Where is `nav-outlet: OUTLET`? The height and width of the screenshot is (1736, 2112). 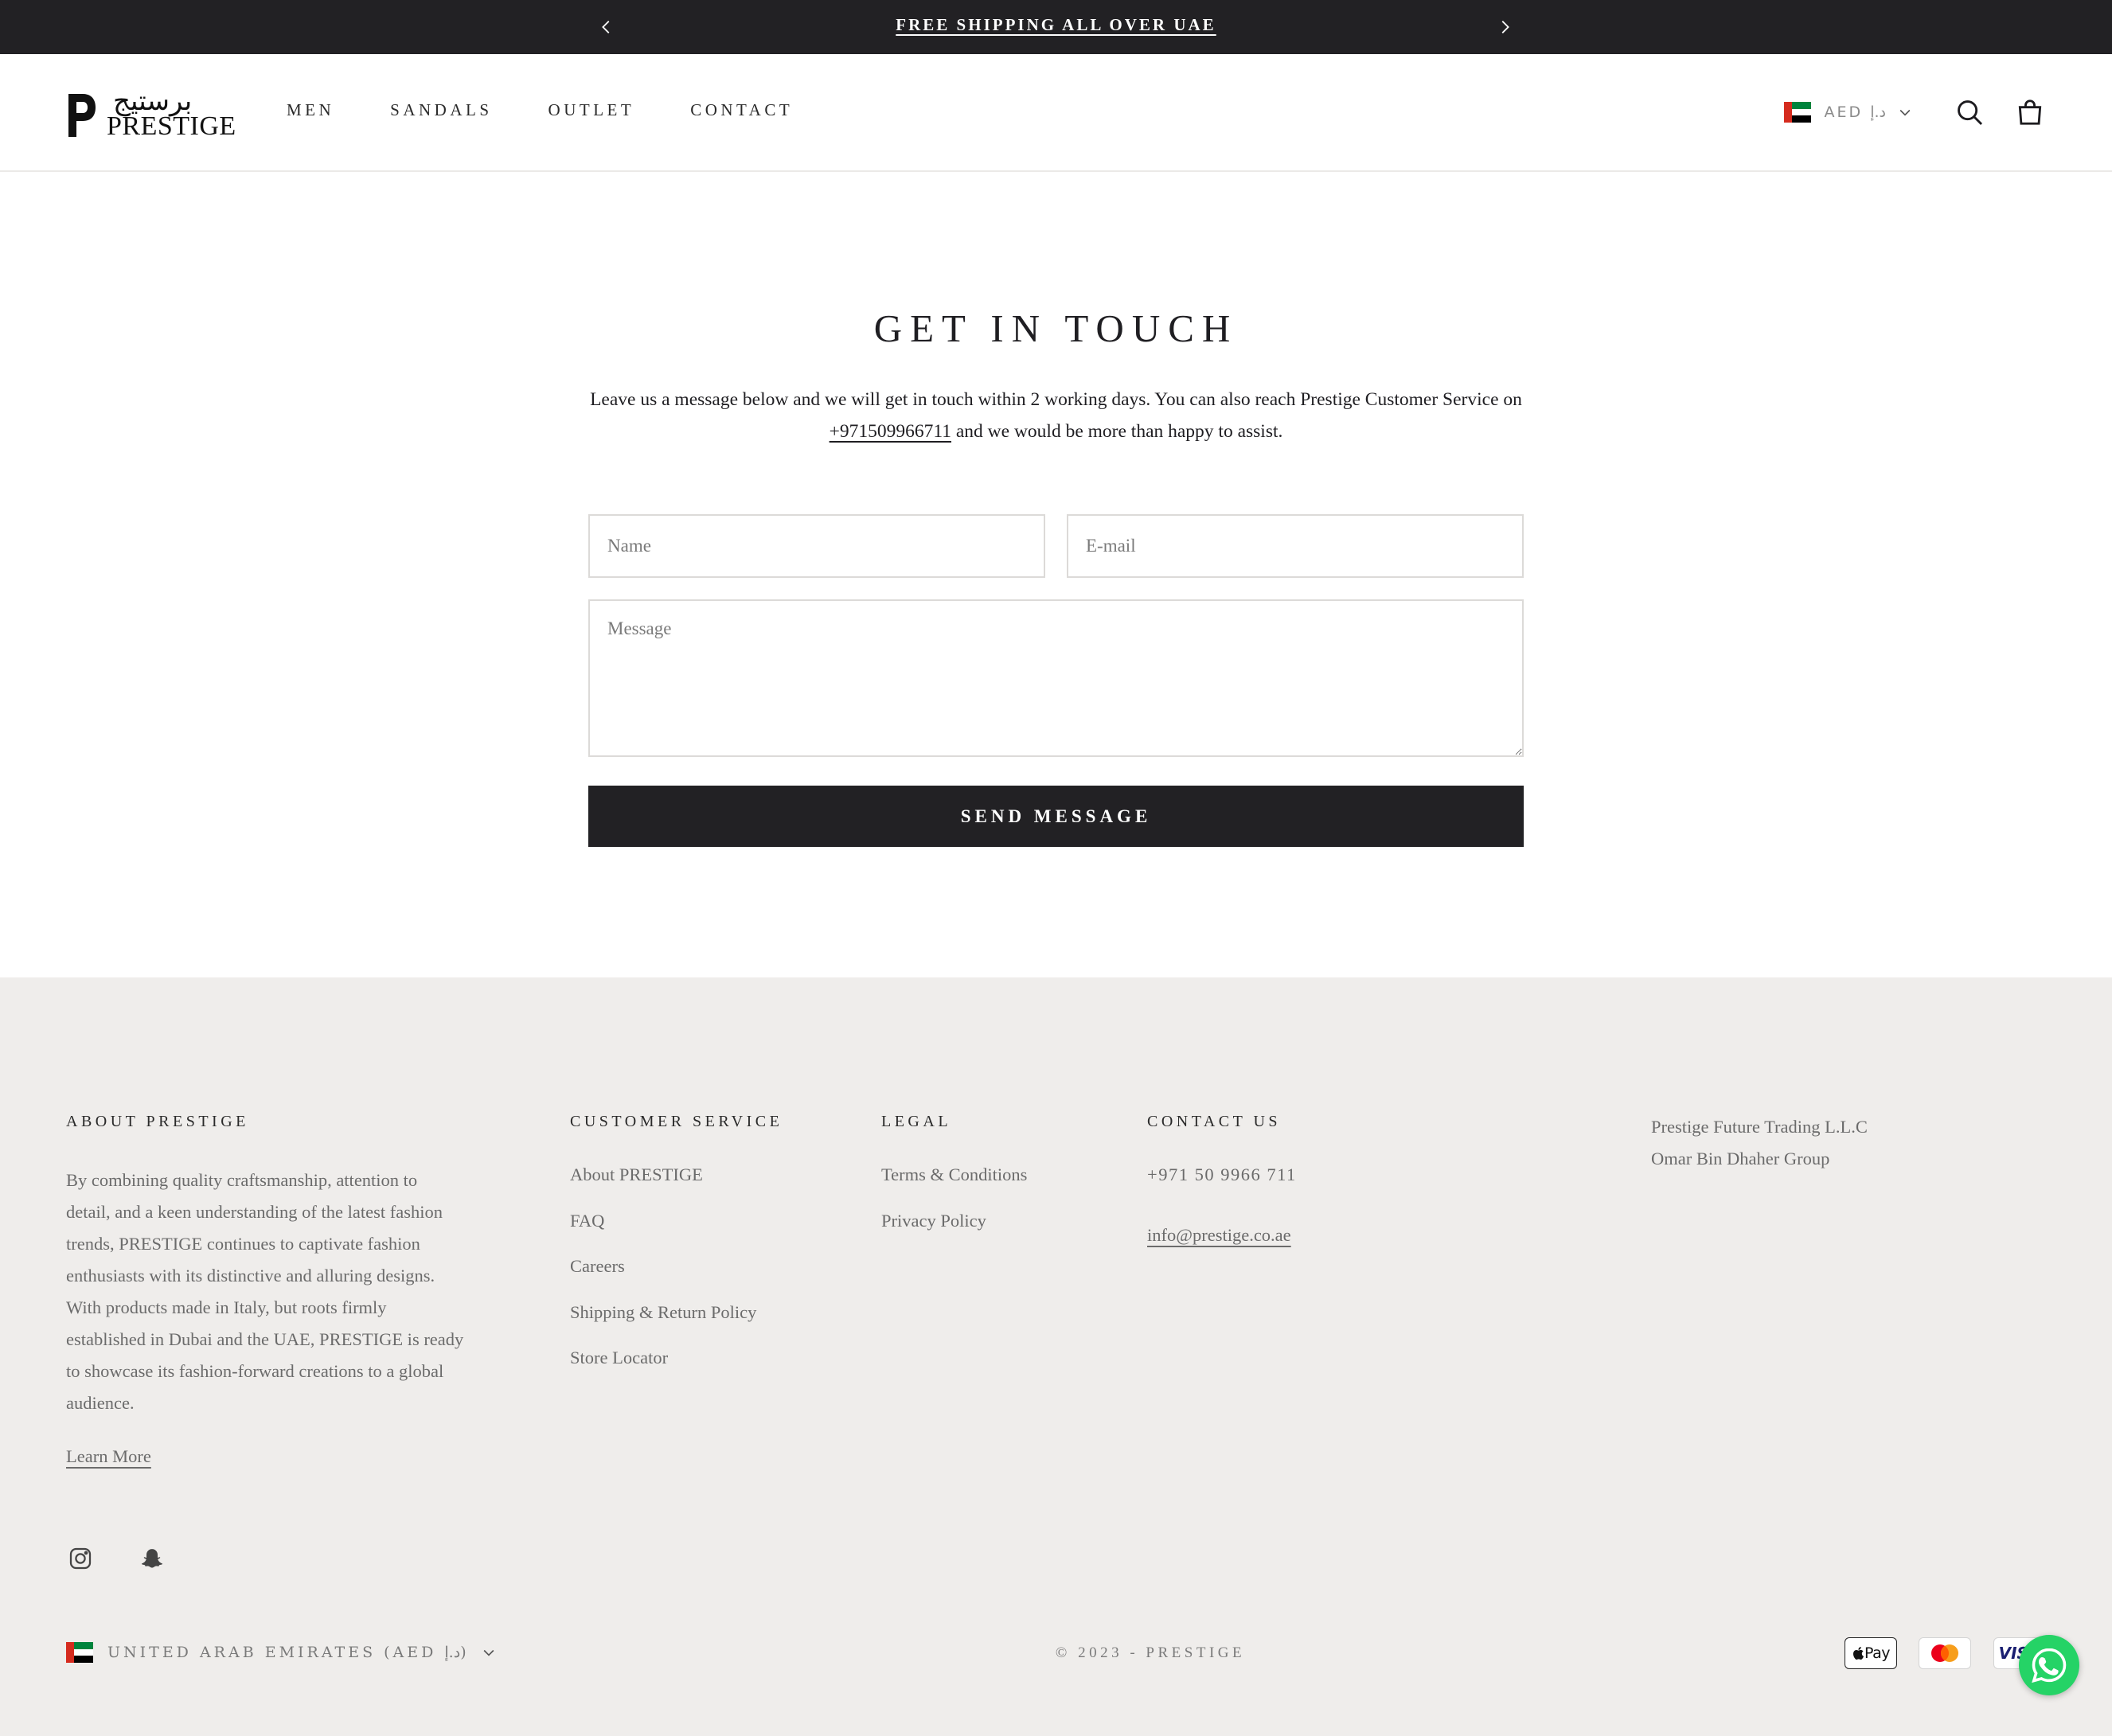 nav-outlet: OUTLET is located at coordinates (591, 110).